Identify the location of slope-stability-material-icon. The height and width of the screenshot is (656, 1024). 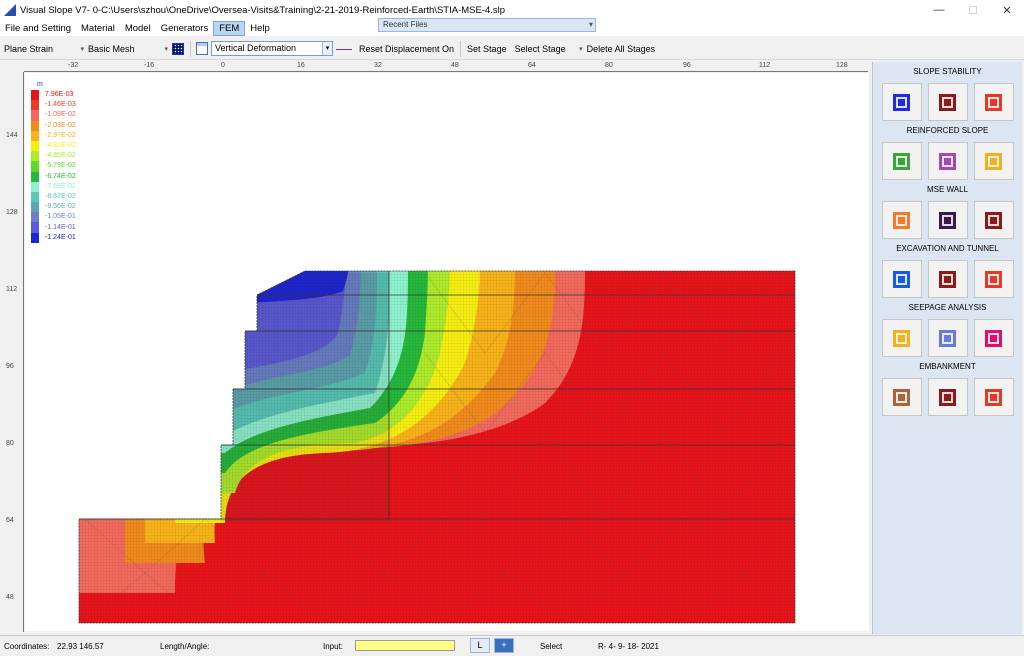
(947, 102).